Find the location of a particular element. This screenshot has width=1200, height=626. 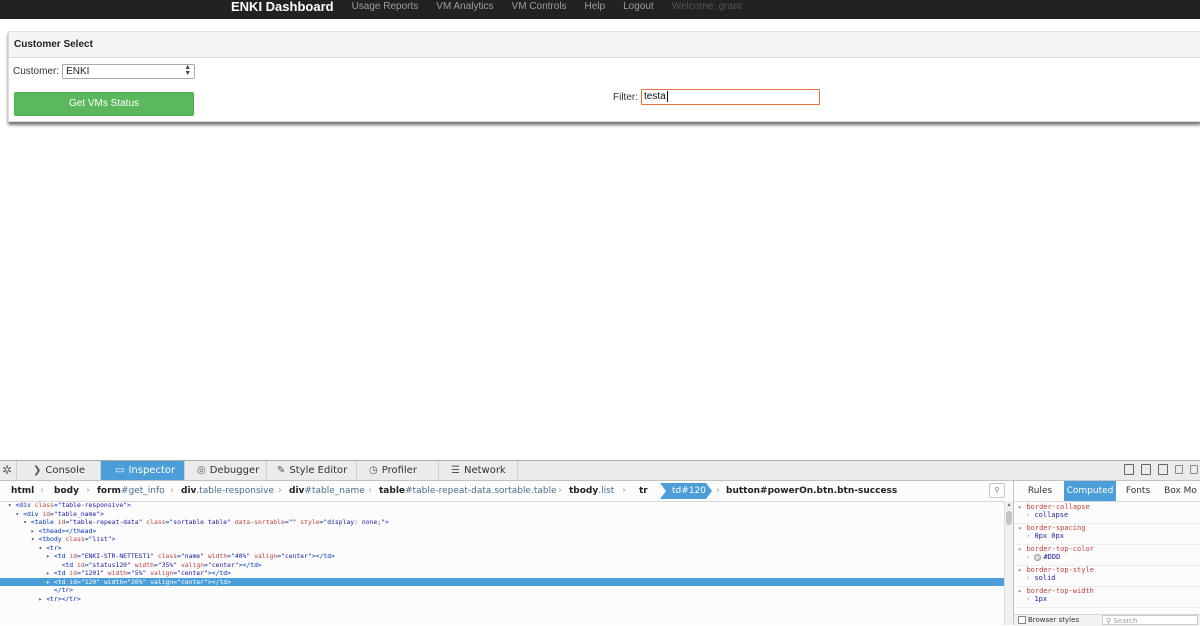

screenshot-icon is located at coordinates (1163, 469).